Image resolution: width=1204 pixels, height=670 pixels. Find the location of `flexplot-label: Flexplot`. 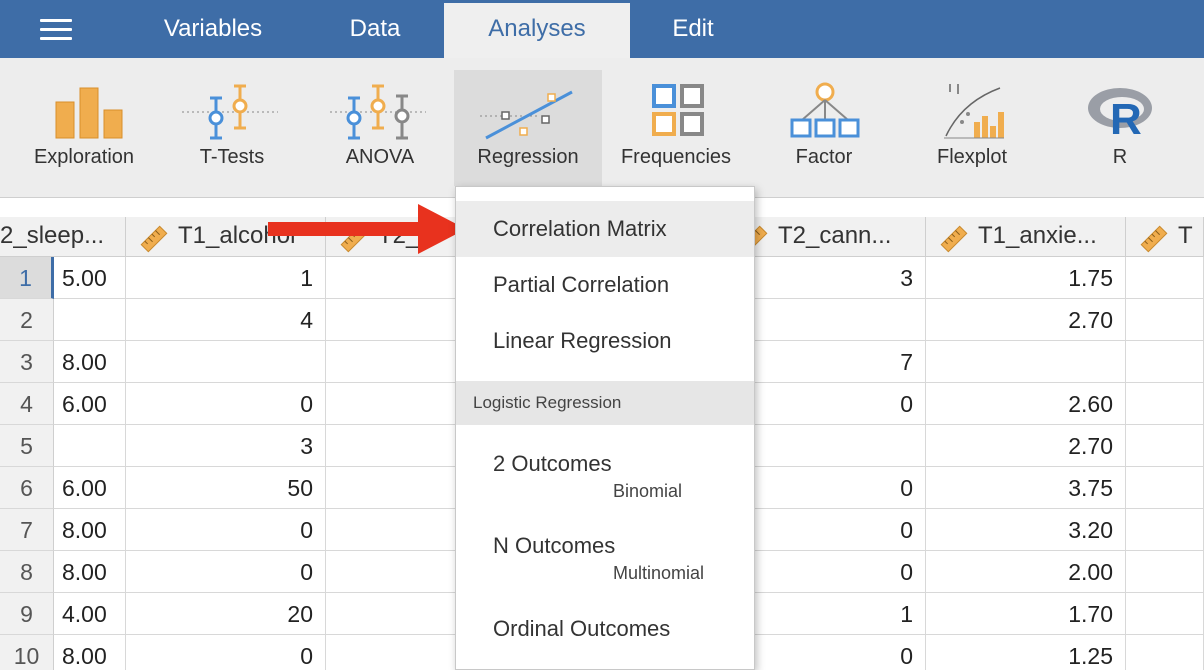

flexplot-label: Flexplot is located at coordinates (972, 157).